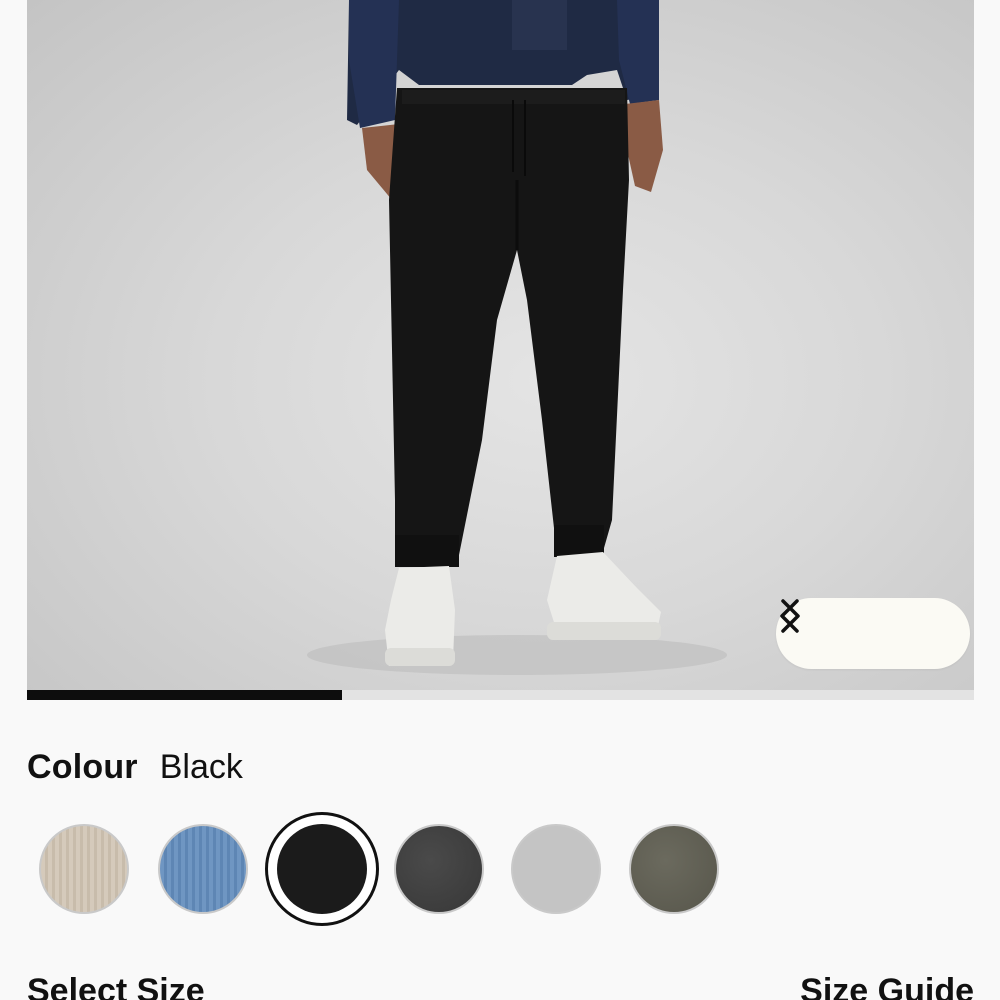  I want to click on size-row: Select Size Size Guide, so click(500, 986).